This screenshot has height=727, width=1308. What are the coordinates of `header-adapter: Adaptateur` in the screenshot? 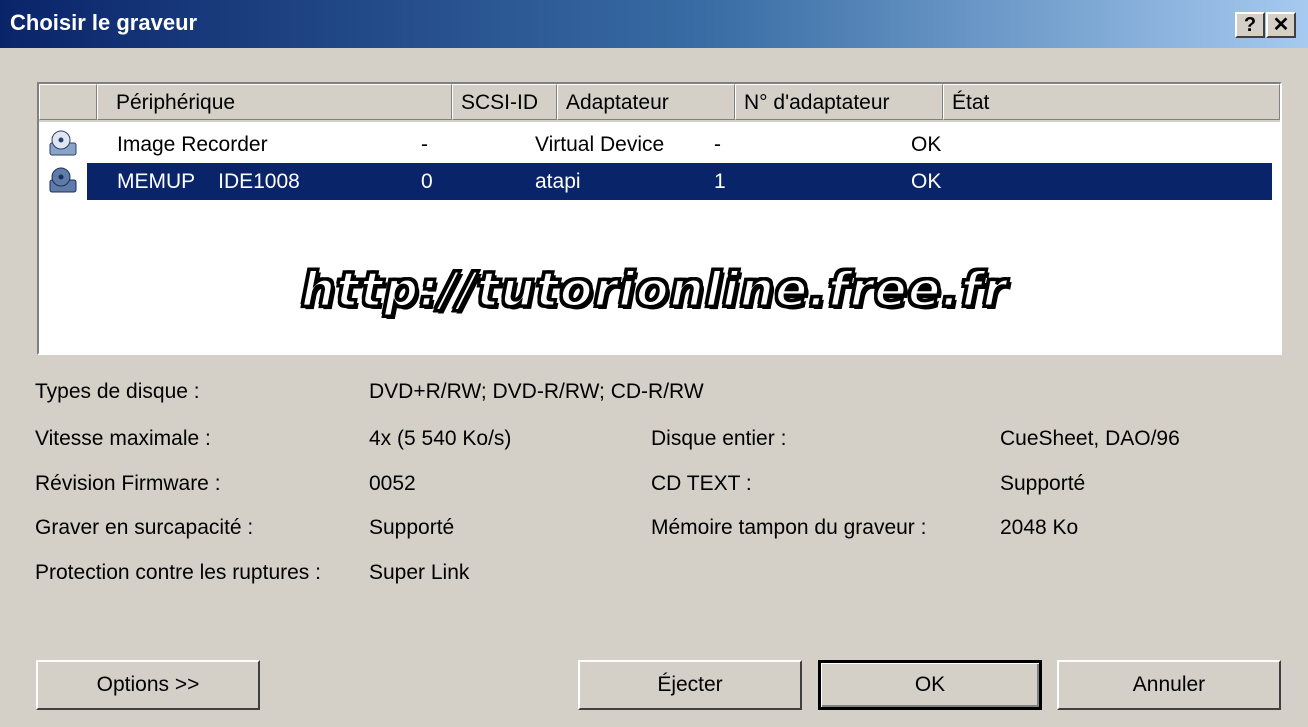 It's located at (646, 102).